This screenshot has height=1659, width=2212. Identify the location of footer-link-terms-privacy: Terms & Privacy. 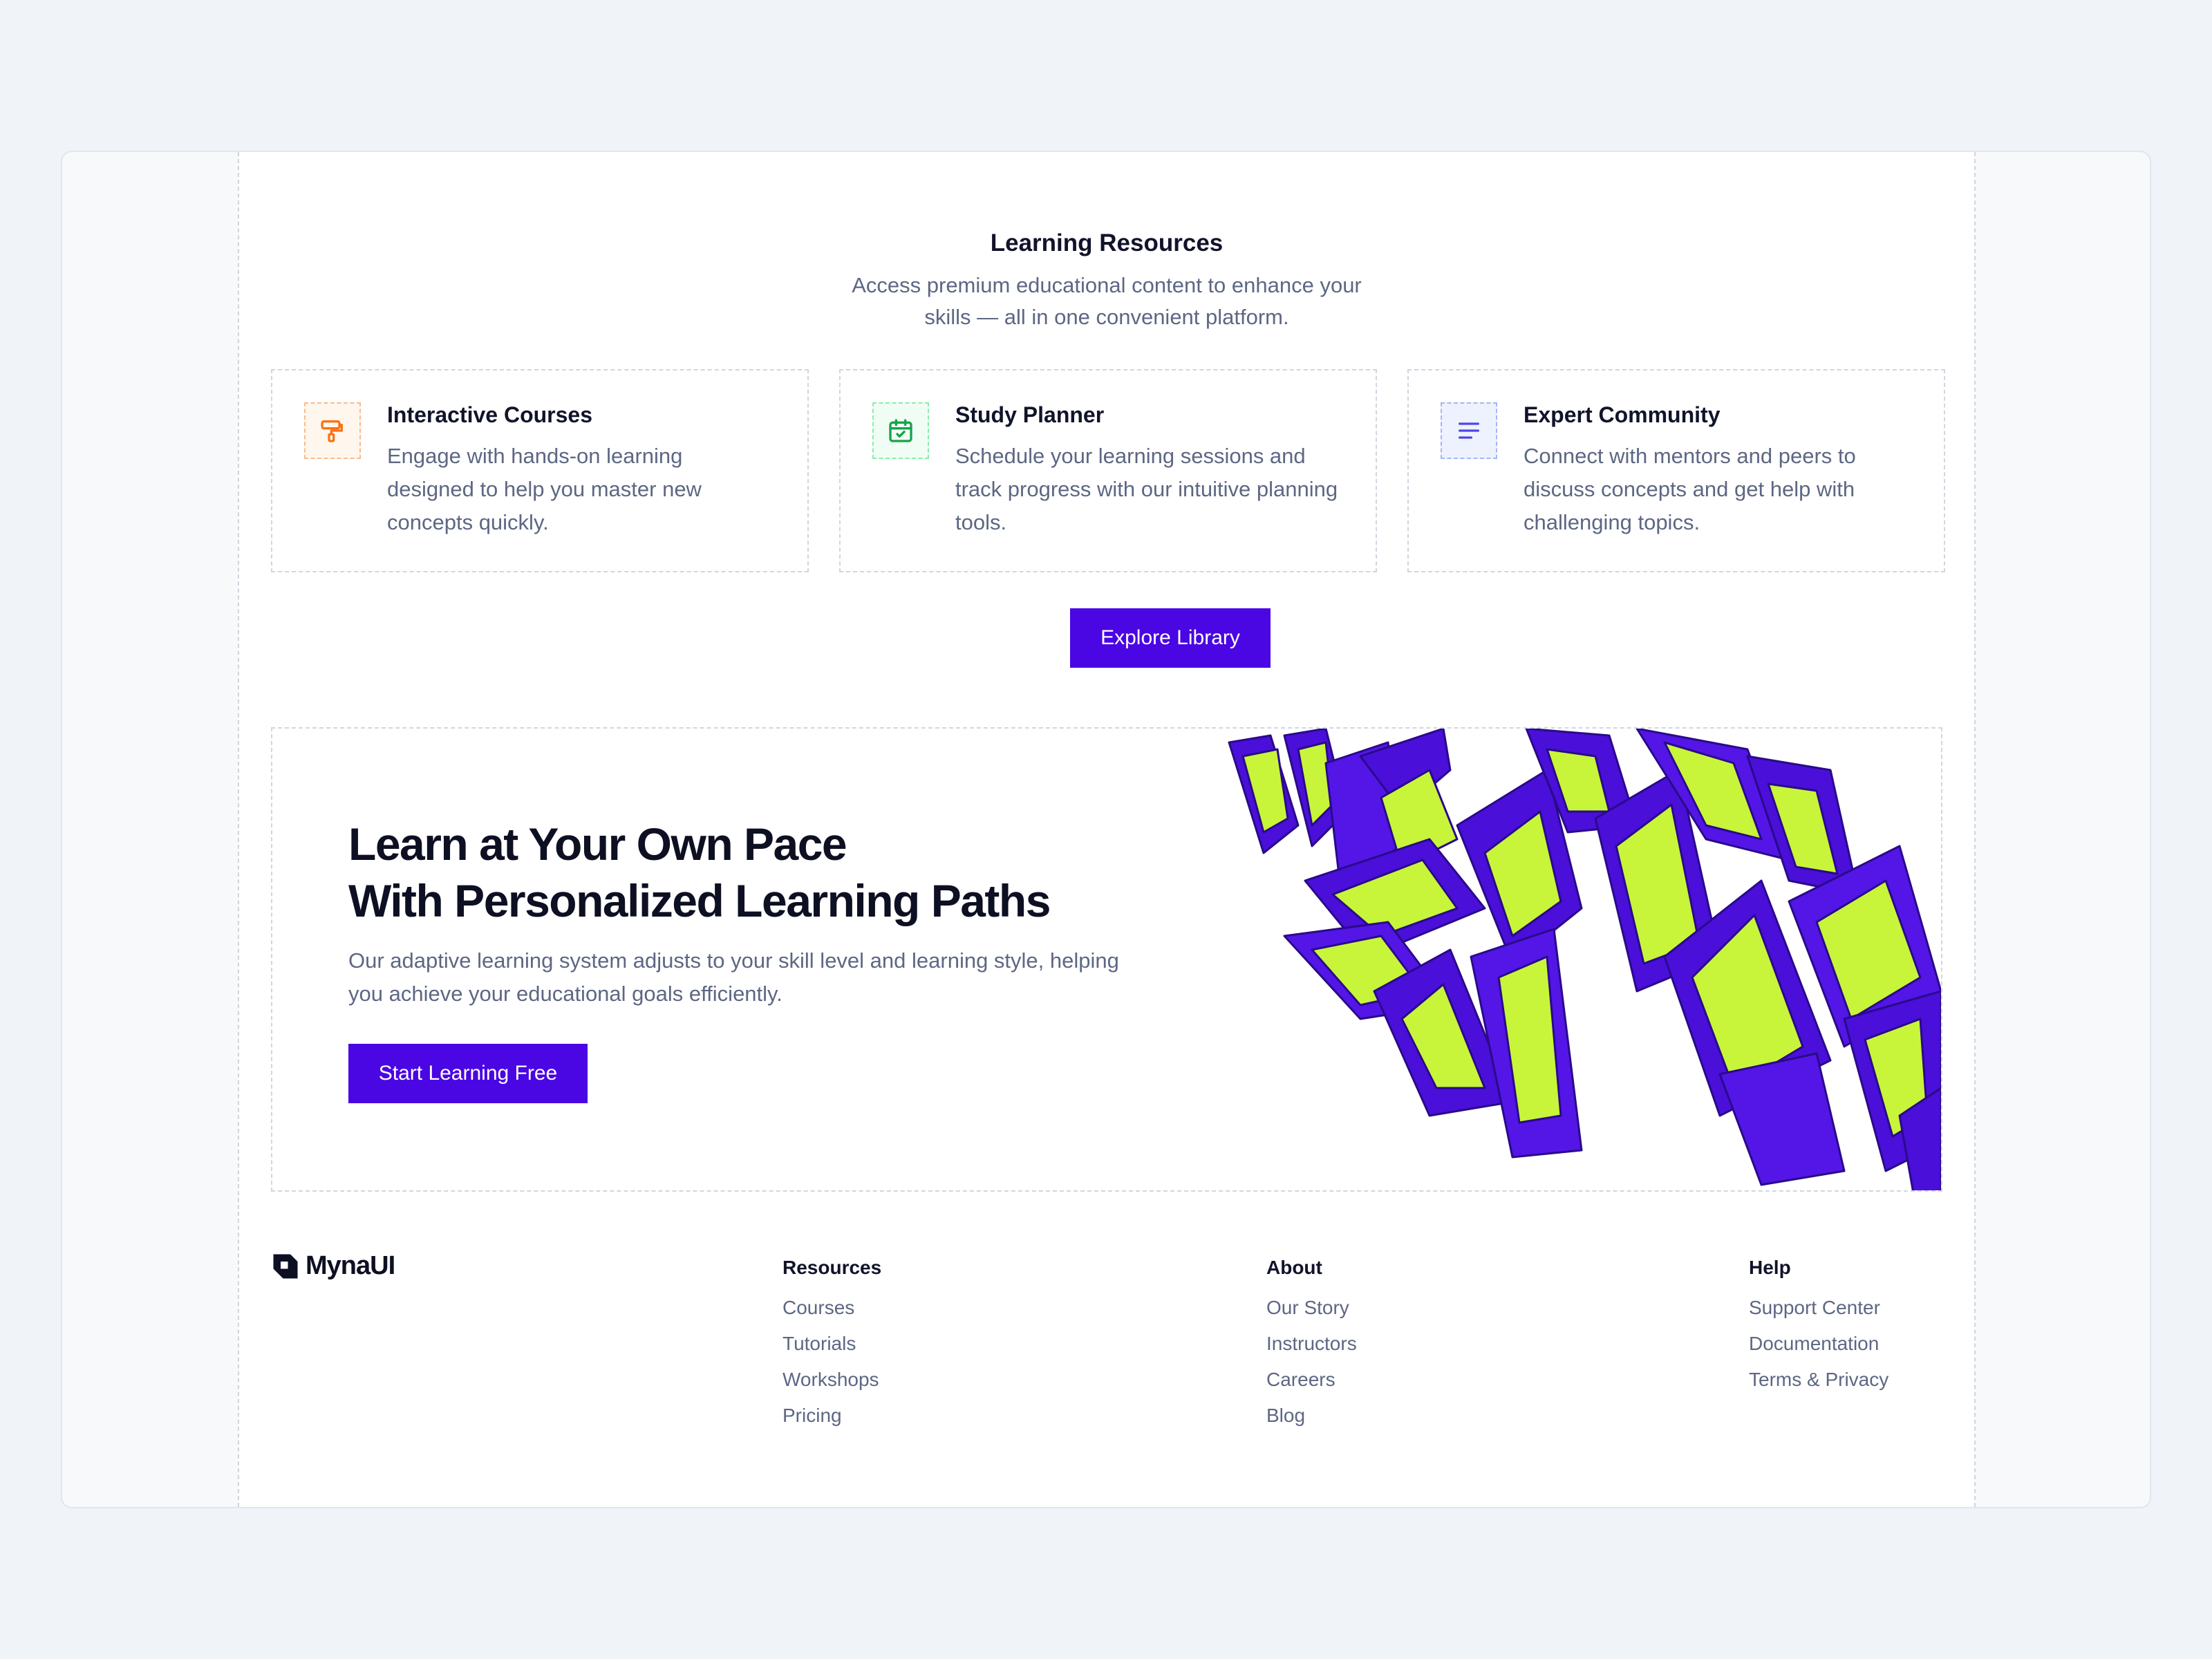
(1818, 1387).